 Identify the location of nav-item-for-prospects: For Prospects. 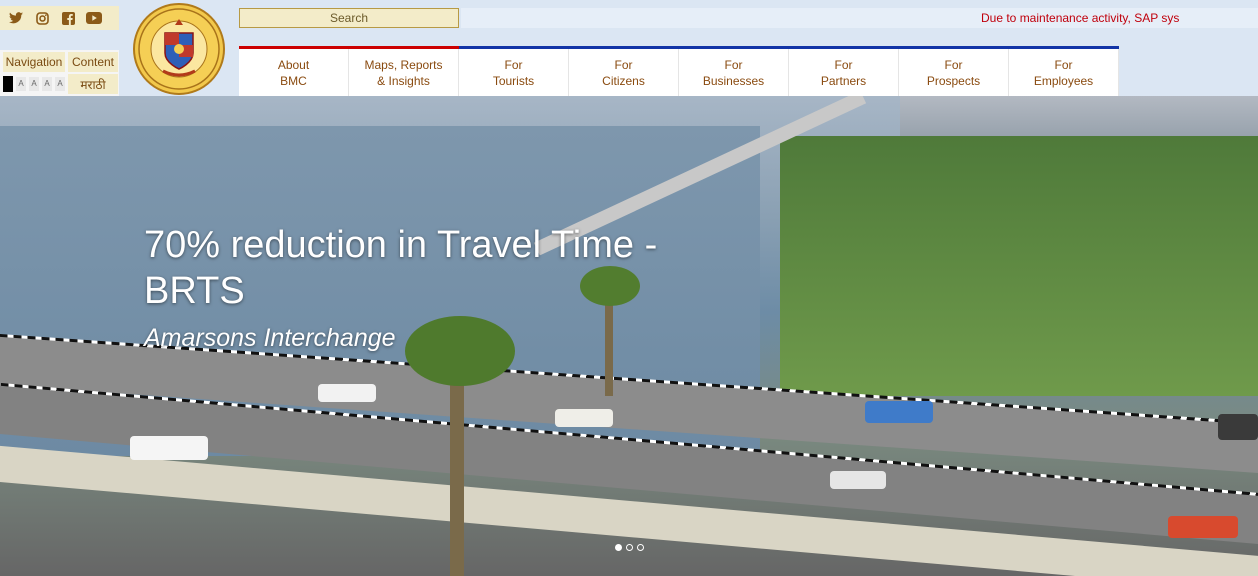
(954, 71).